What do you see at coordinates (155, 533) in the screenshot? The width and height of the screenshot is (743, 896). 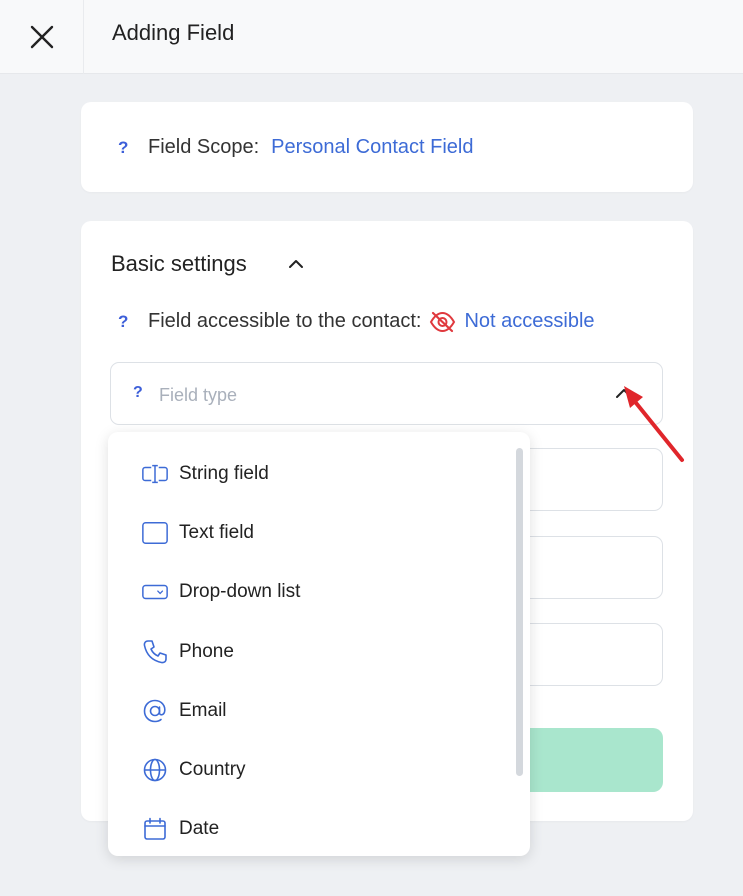 I see `text-field-icon` at bounding box center [155, 533].